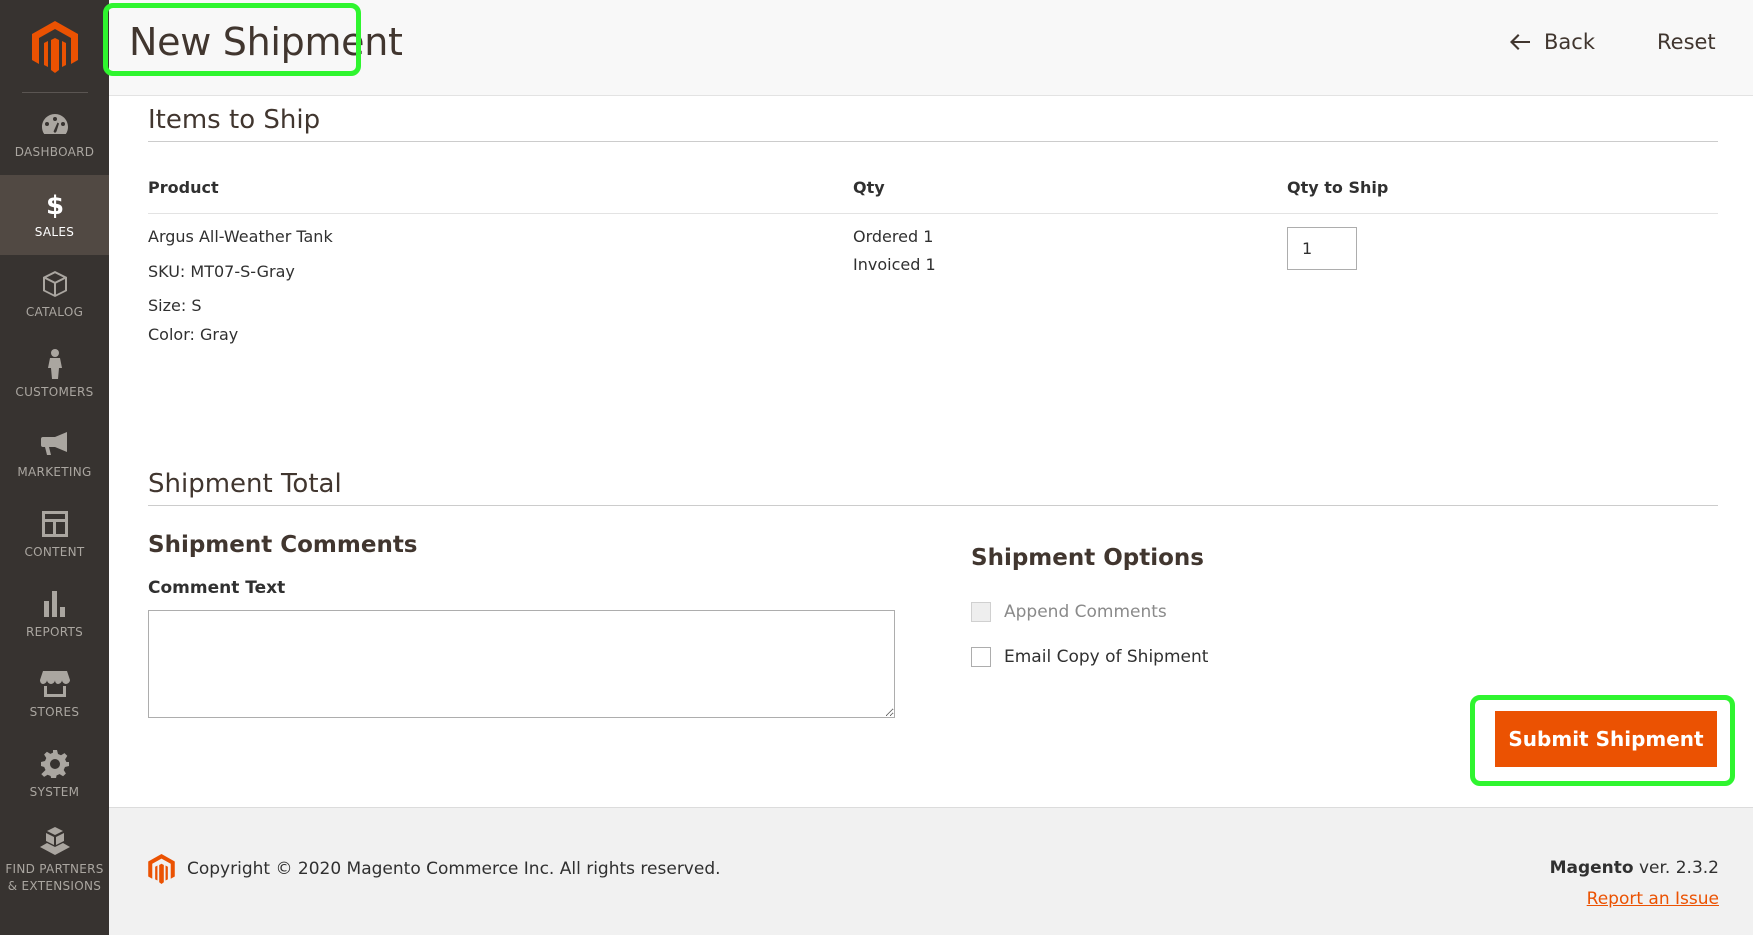 The height and width of the screenshot is (935, 1753). What do you see at coordinates (266, 42) in the screenshot?
I see `page-title: New Shipment` at bounding box center [266, 42].